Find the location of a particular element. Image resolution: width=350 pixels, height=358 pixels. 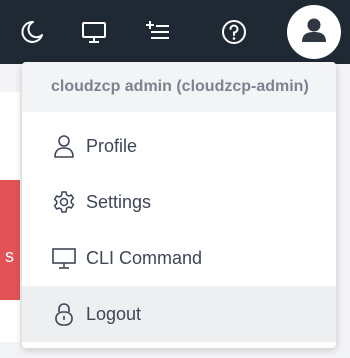

user-outline-icon is located at coordinates (64, 146).